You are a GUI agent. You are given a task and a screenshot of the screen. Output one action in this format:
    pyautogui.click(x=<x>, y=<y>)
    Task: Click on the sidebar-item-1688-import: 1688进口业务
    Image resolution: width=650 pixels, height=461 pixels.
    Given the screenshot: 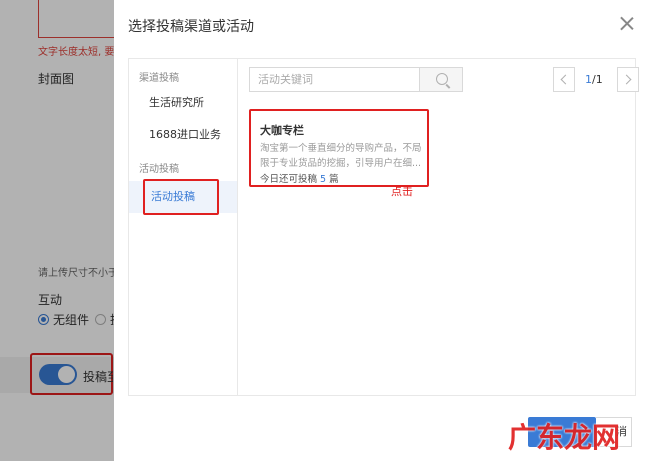 What is the action you would take?
    pyautogui.click(x=183, y=135)
    